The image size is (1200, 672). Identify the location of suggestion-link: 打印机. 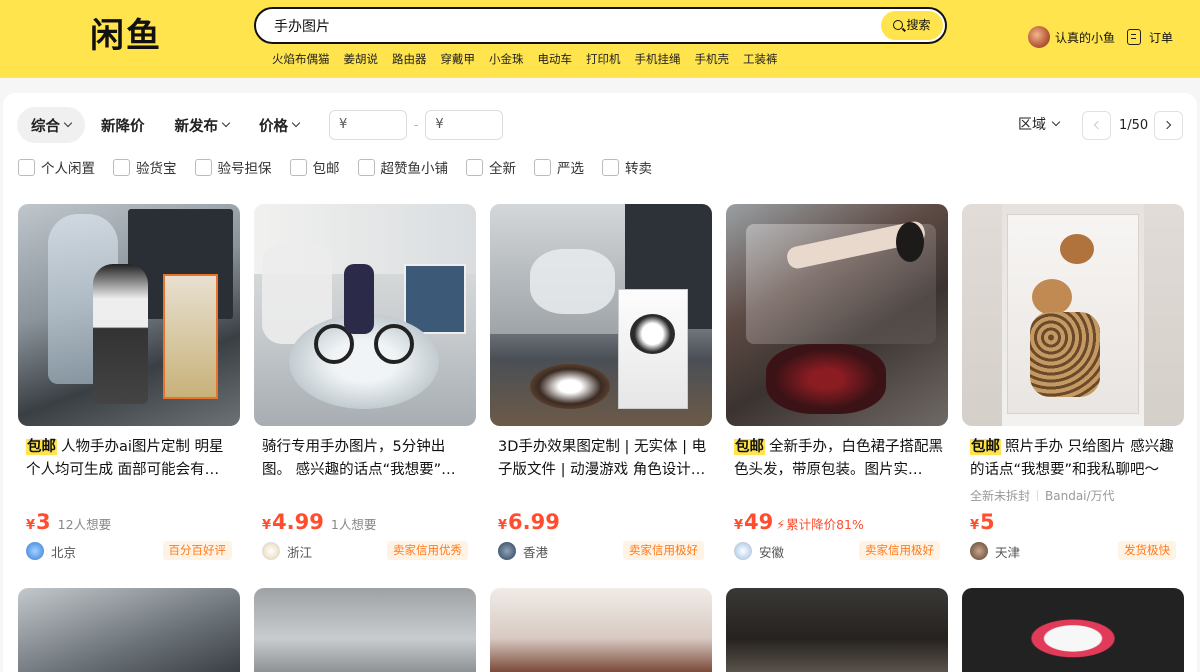
(603, 60).